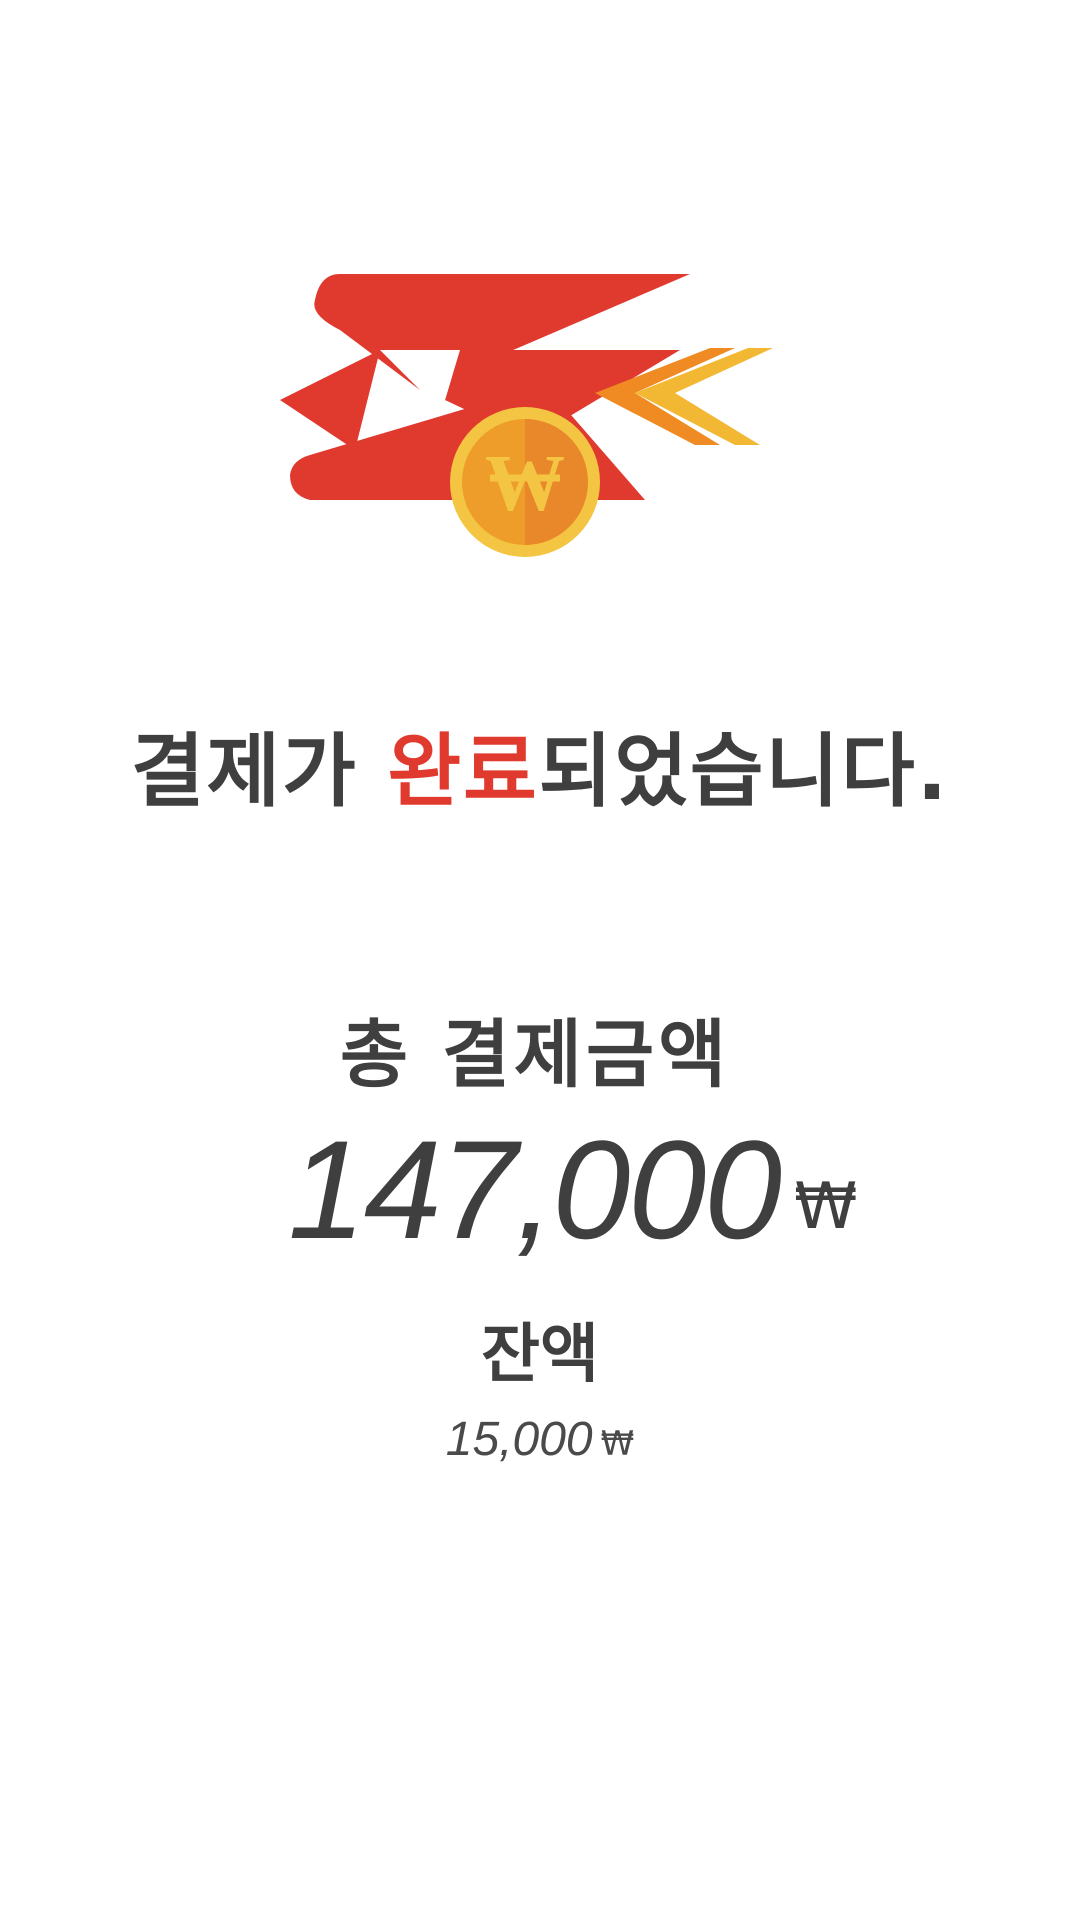  Describe the element at coordinates (519, 1439) in the screenshot. I see `balance-value: 15,000` at that location.